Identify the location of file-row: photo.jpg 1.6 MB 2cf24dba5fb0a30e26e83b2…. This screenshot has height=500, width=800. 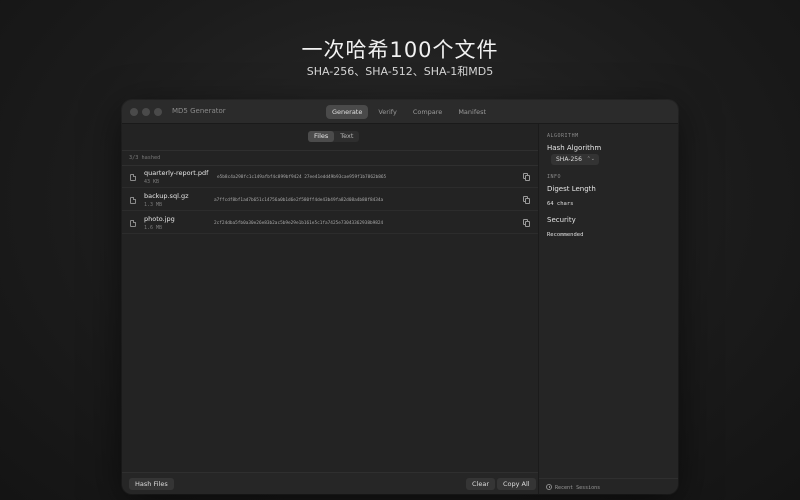
(330, 223).